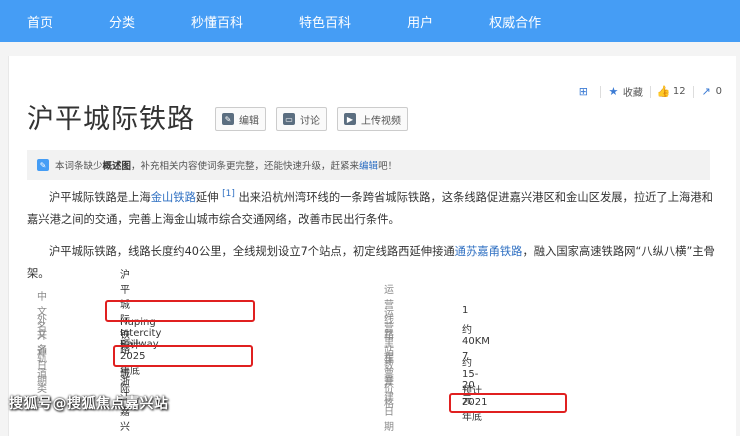  I want to click on link-jinshan-railway: 金山铁路, so click(173, 197).